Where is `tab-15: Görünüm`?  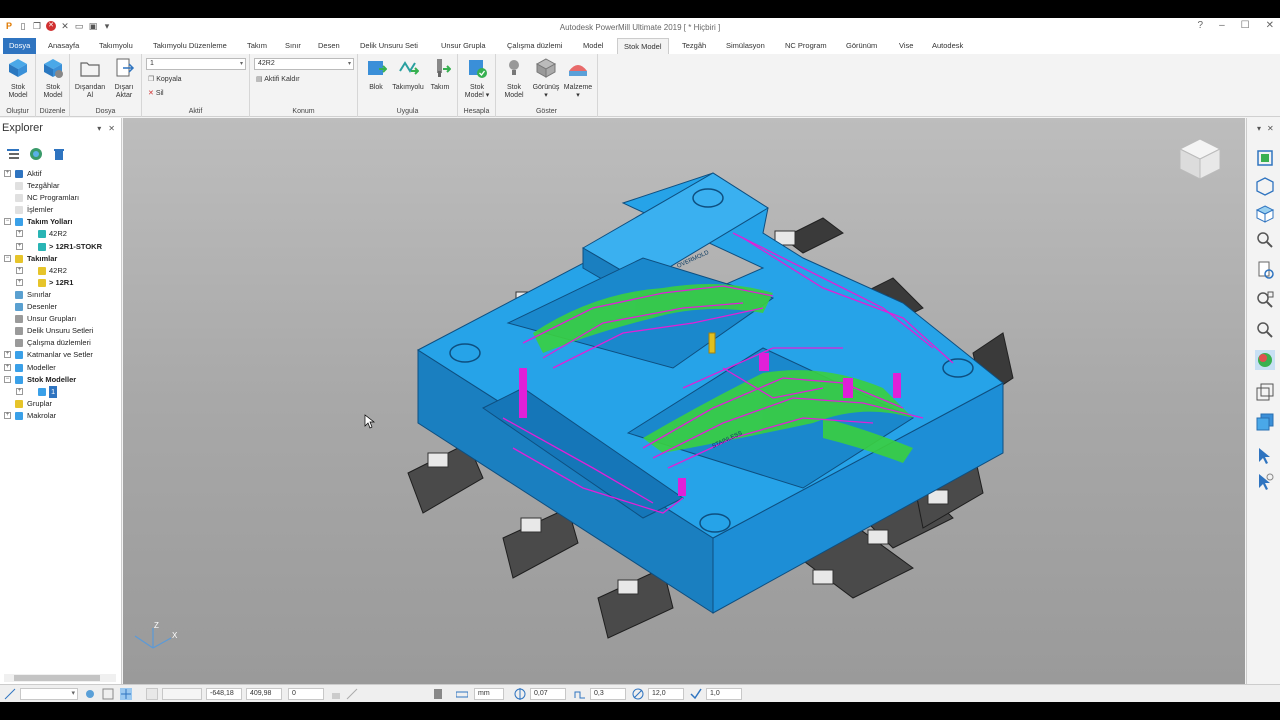
tab-15: Görünüm is located at coordinates (861, 46).